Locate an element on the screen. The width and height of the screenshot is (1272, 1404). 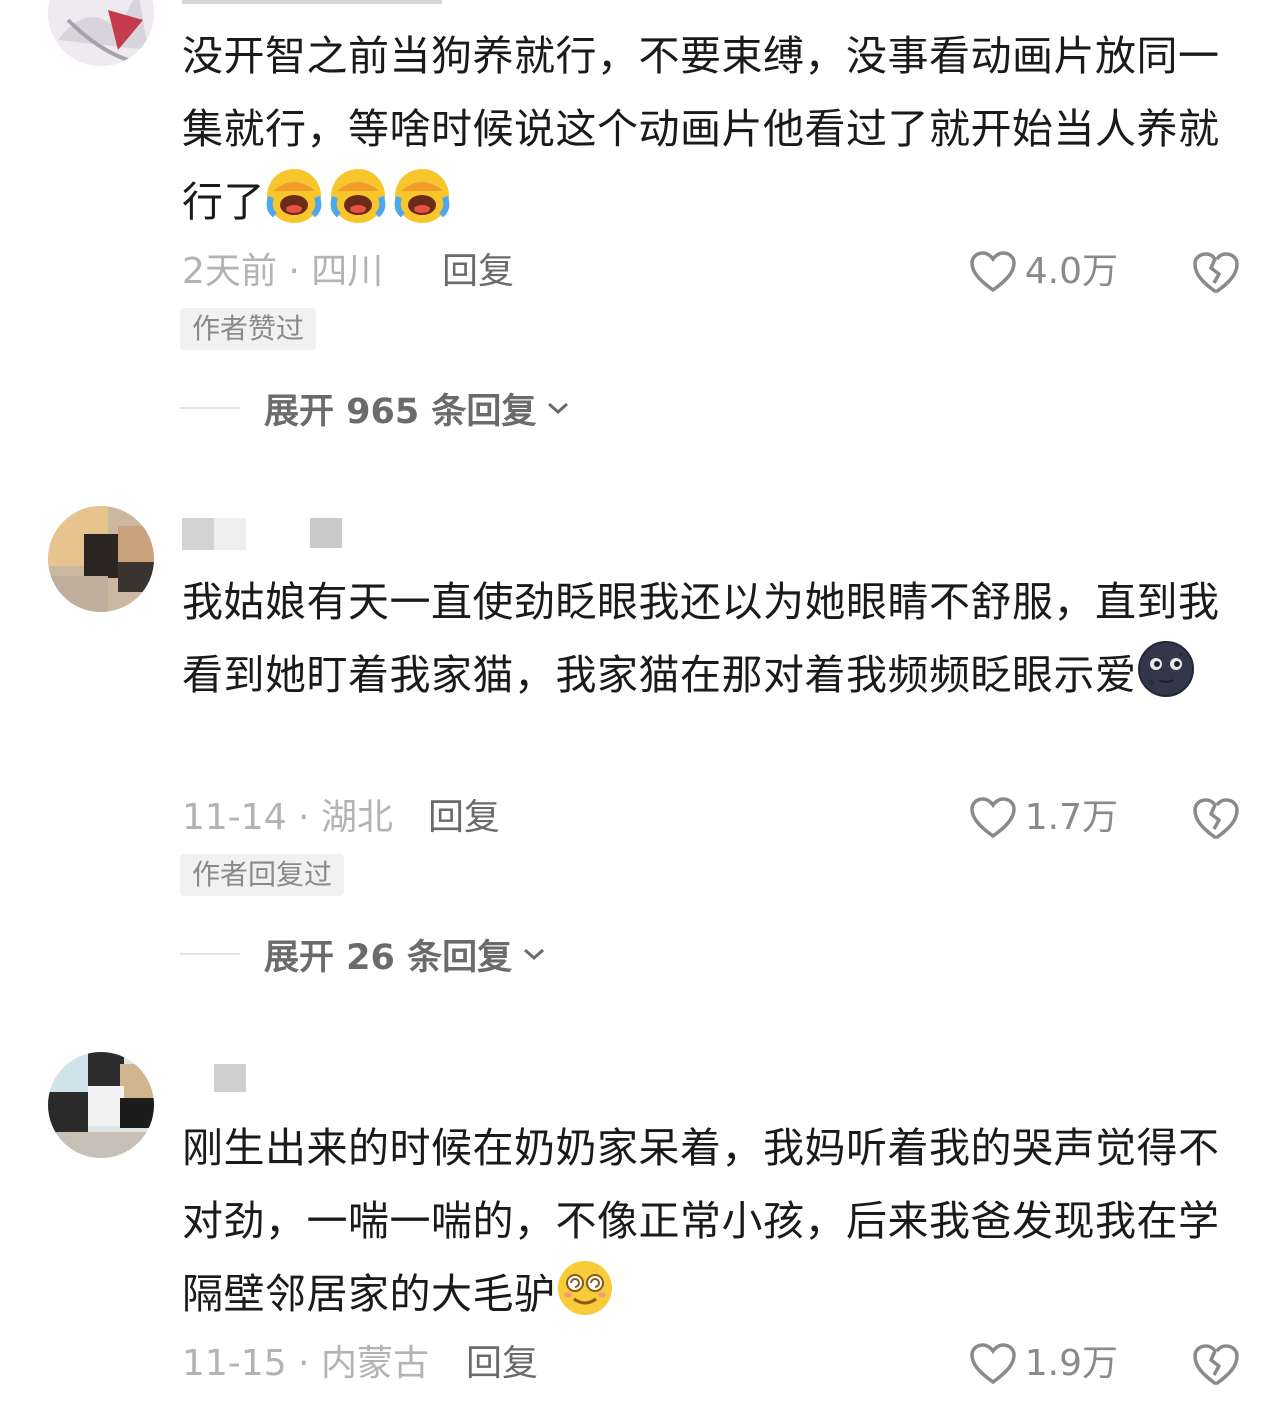
dizzy-smile-emoji is located at coordinates (585, 1288).